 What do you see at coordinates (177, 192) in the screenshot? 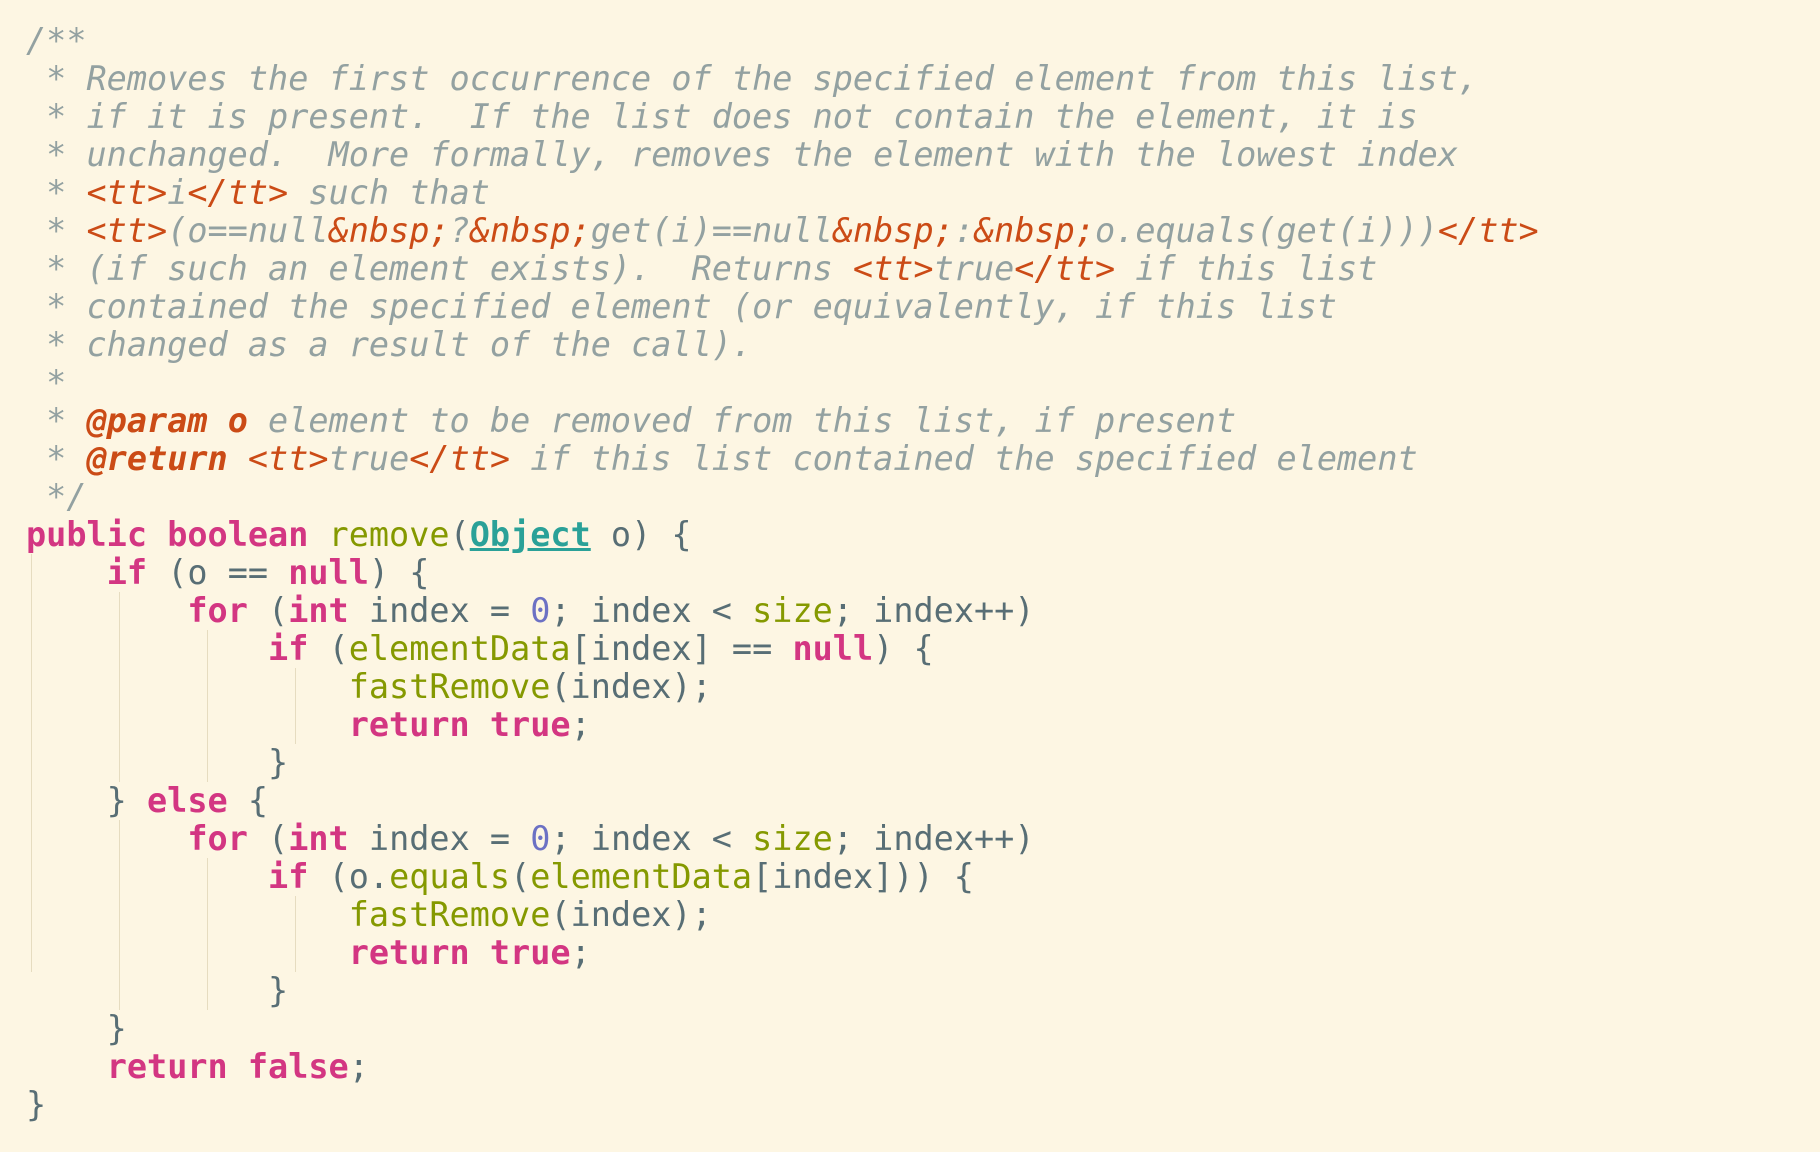
I see `comment-token: i` at bounding box center [177, 192].